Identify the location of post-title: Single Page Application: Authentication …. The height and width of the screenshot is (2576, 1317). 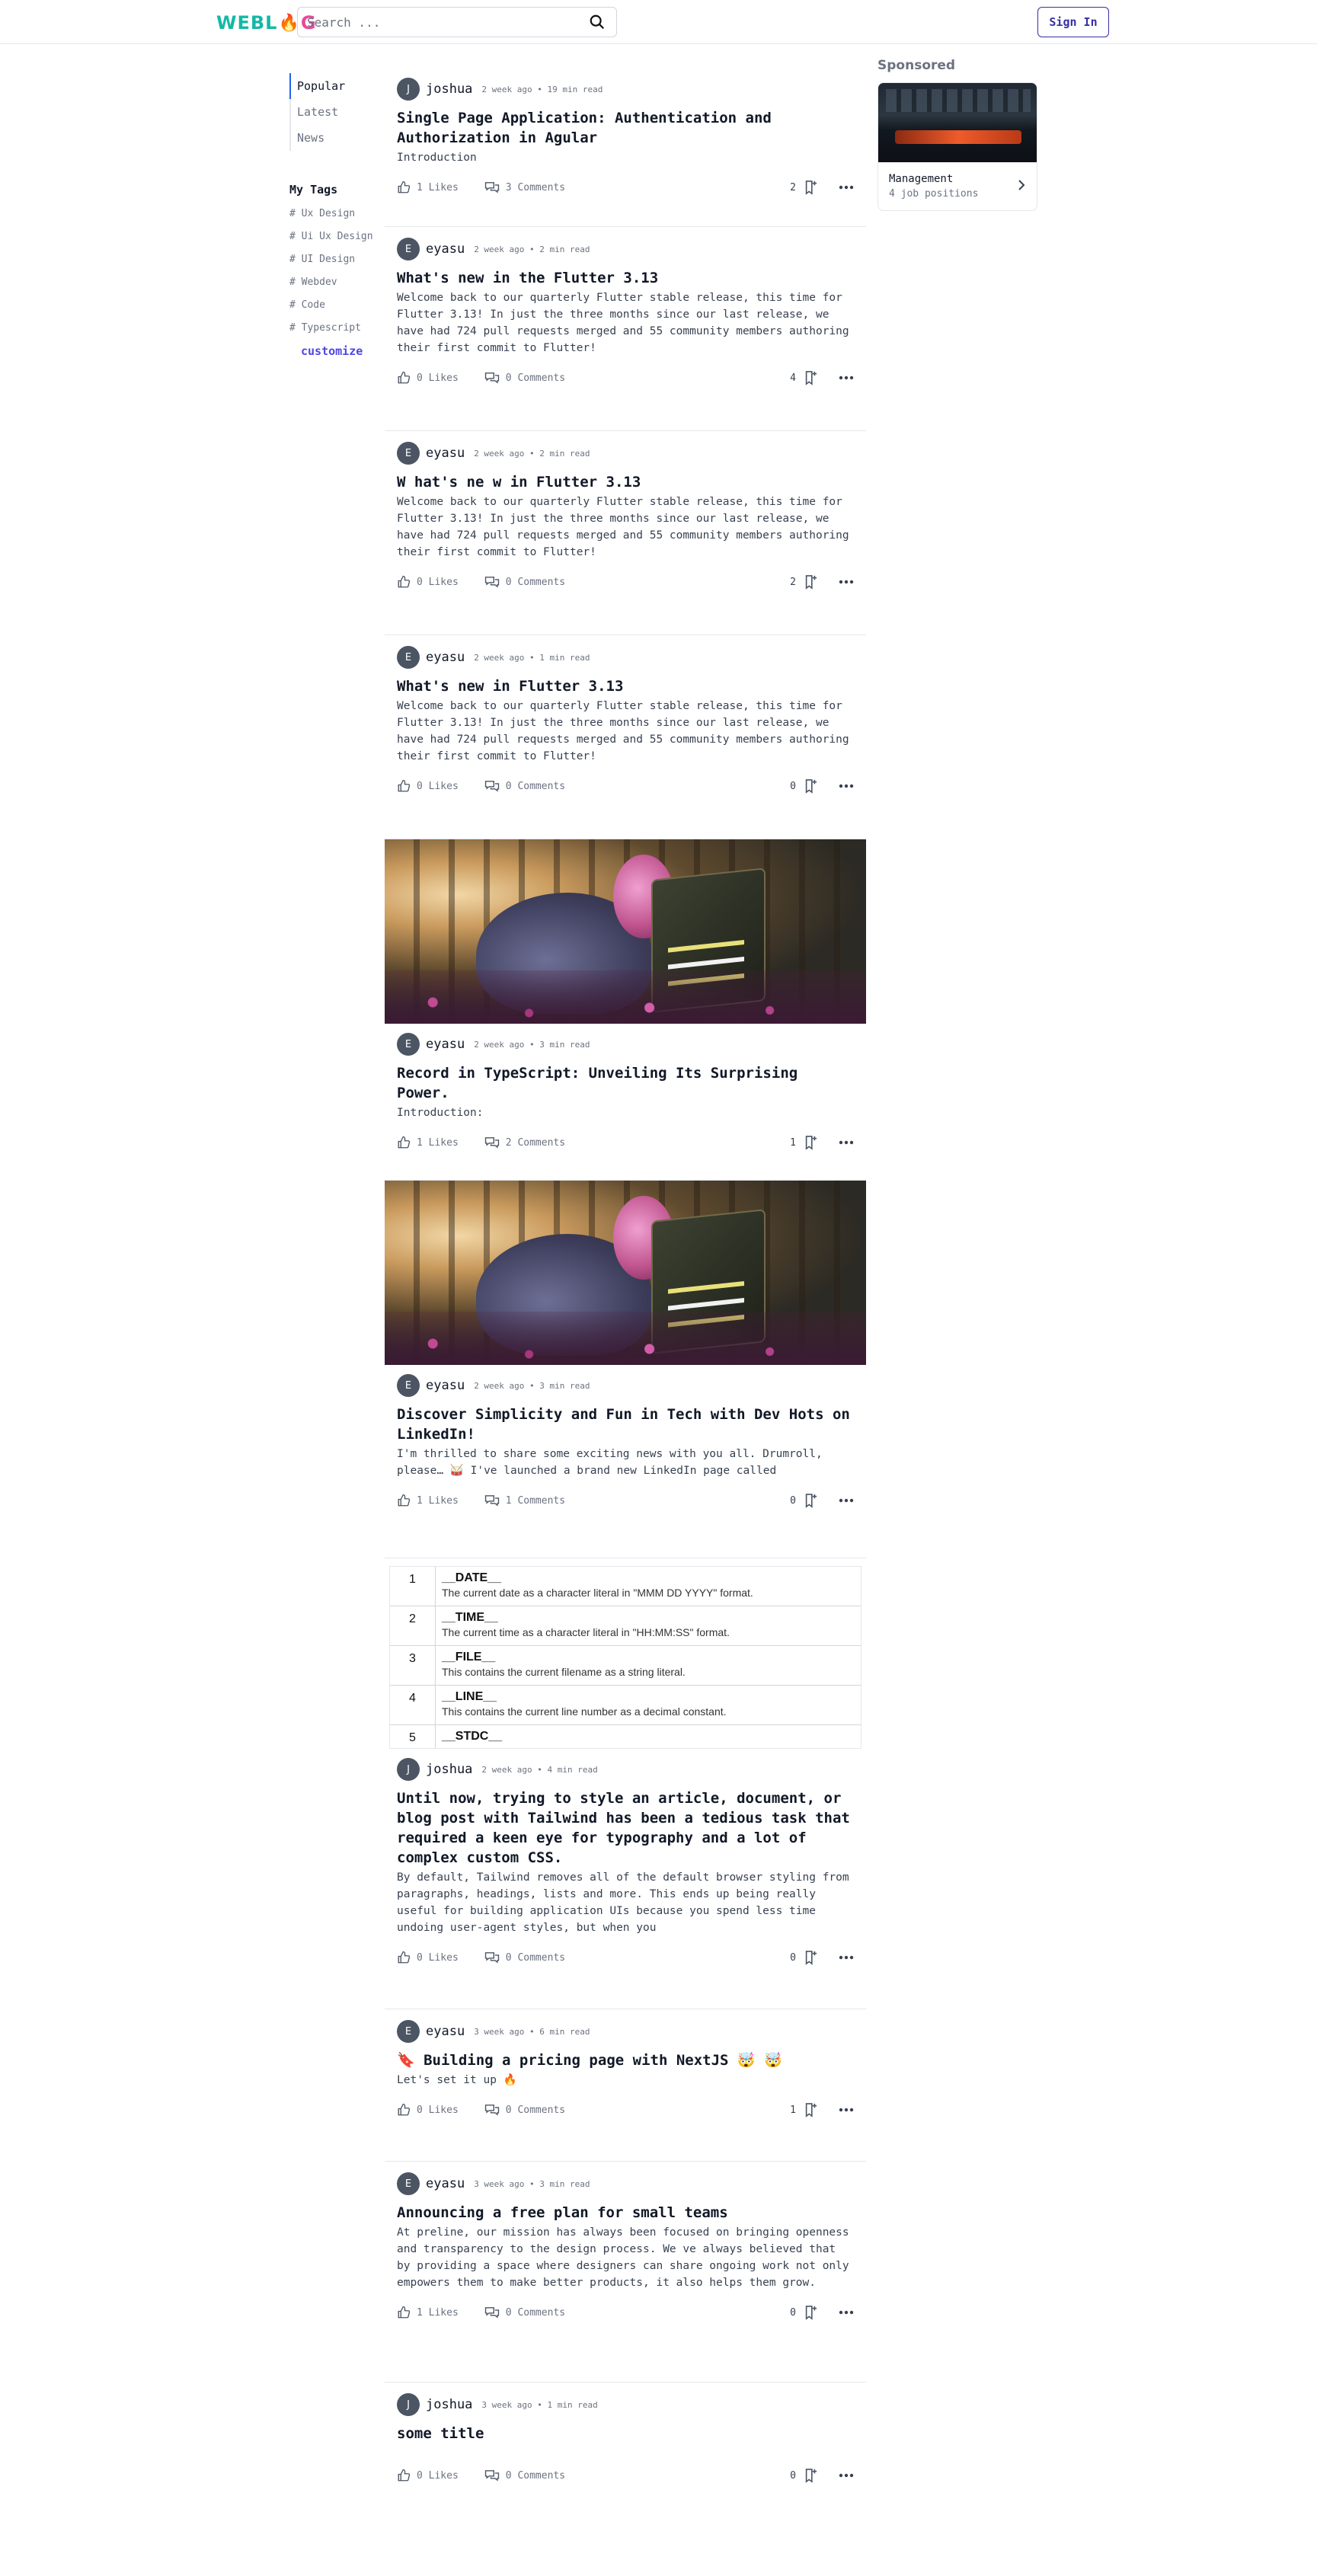
(625, 128).